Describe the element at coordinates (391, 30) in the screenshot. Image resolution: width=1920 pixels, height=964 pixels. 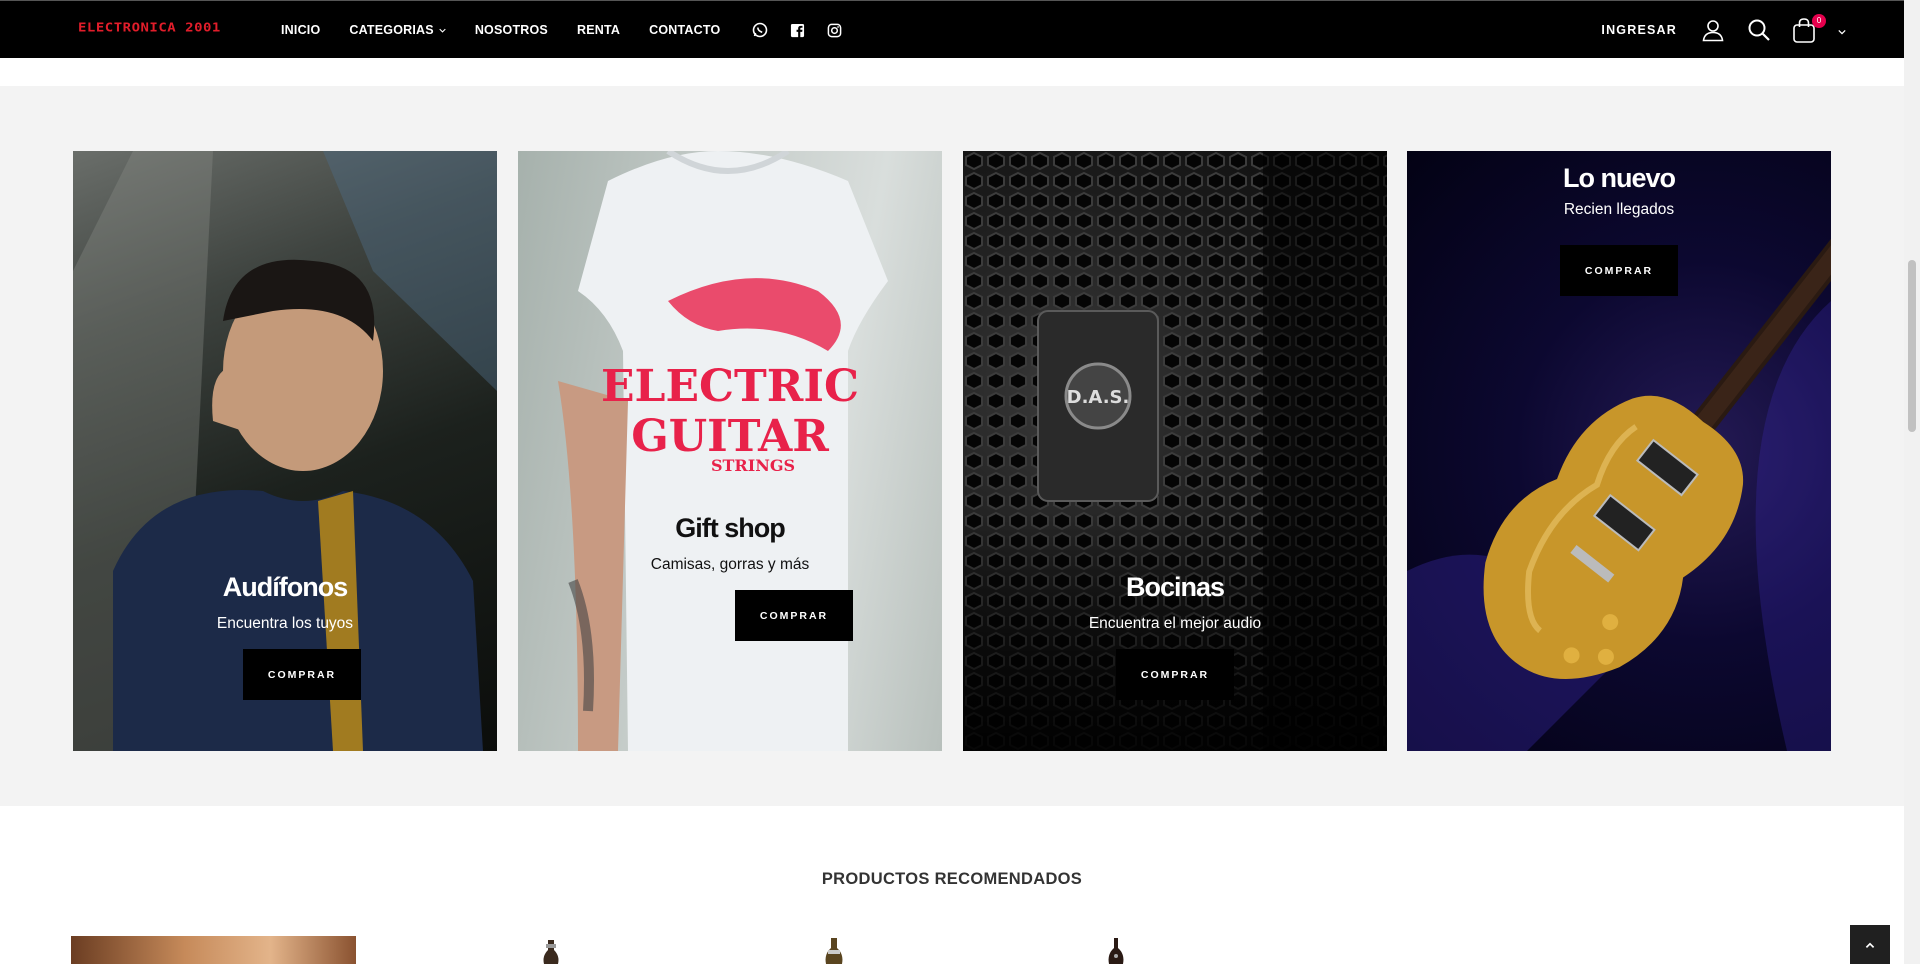
I see `nav-categorias-label: CATEGORIAS` at that location.